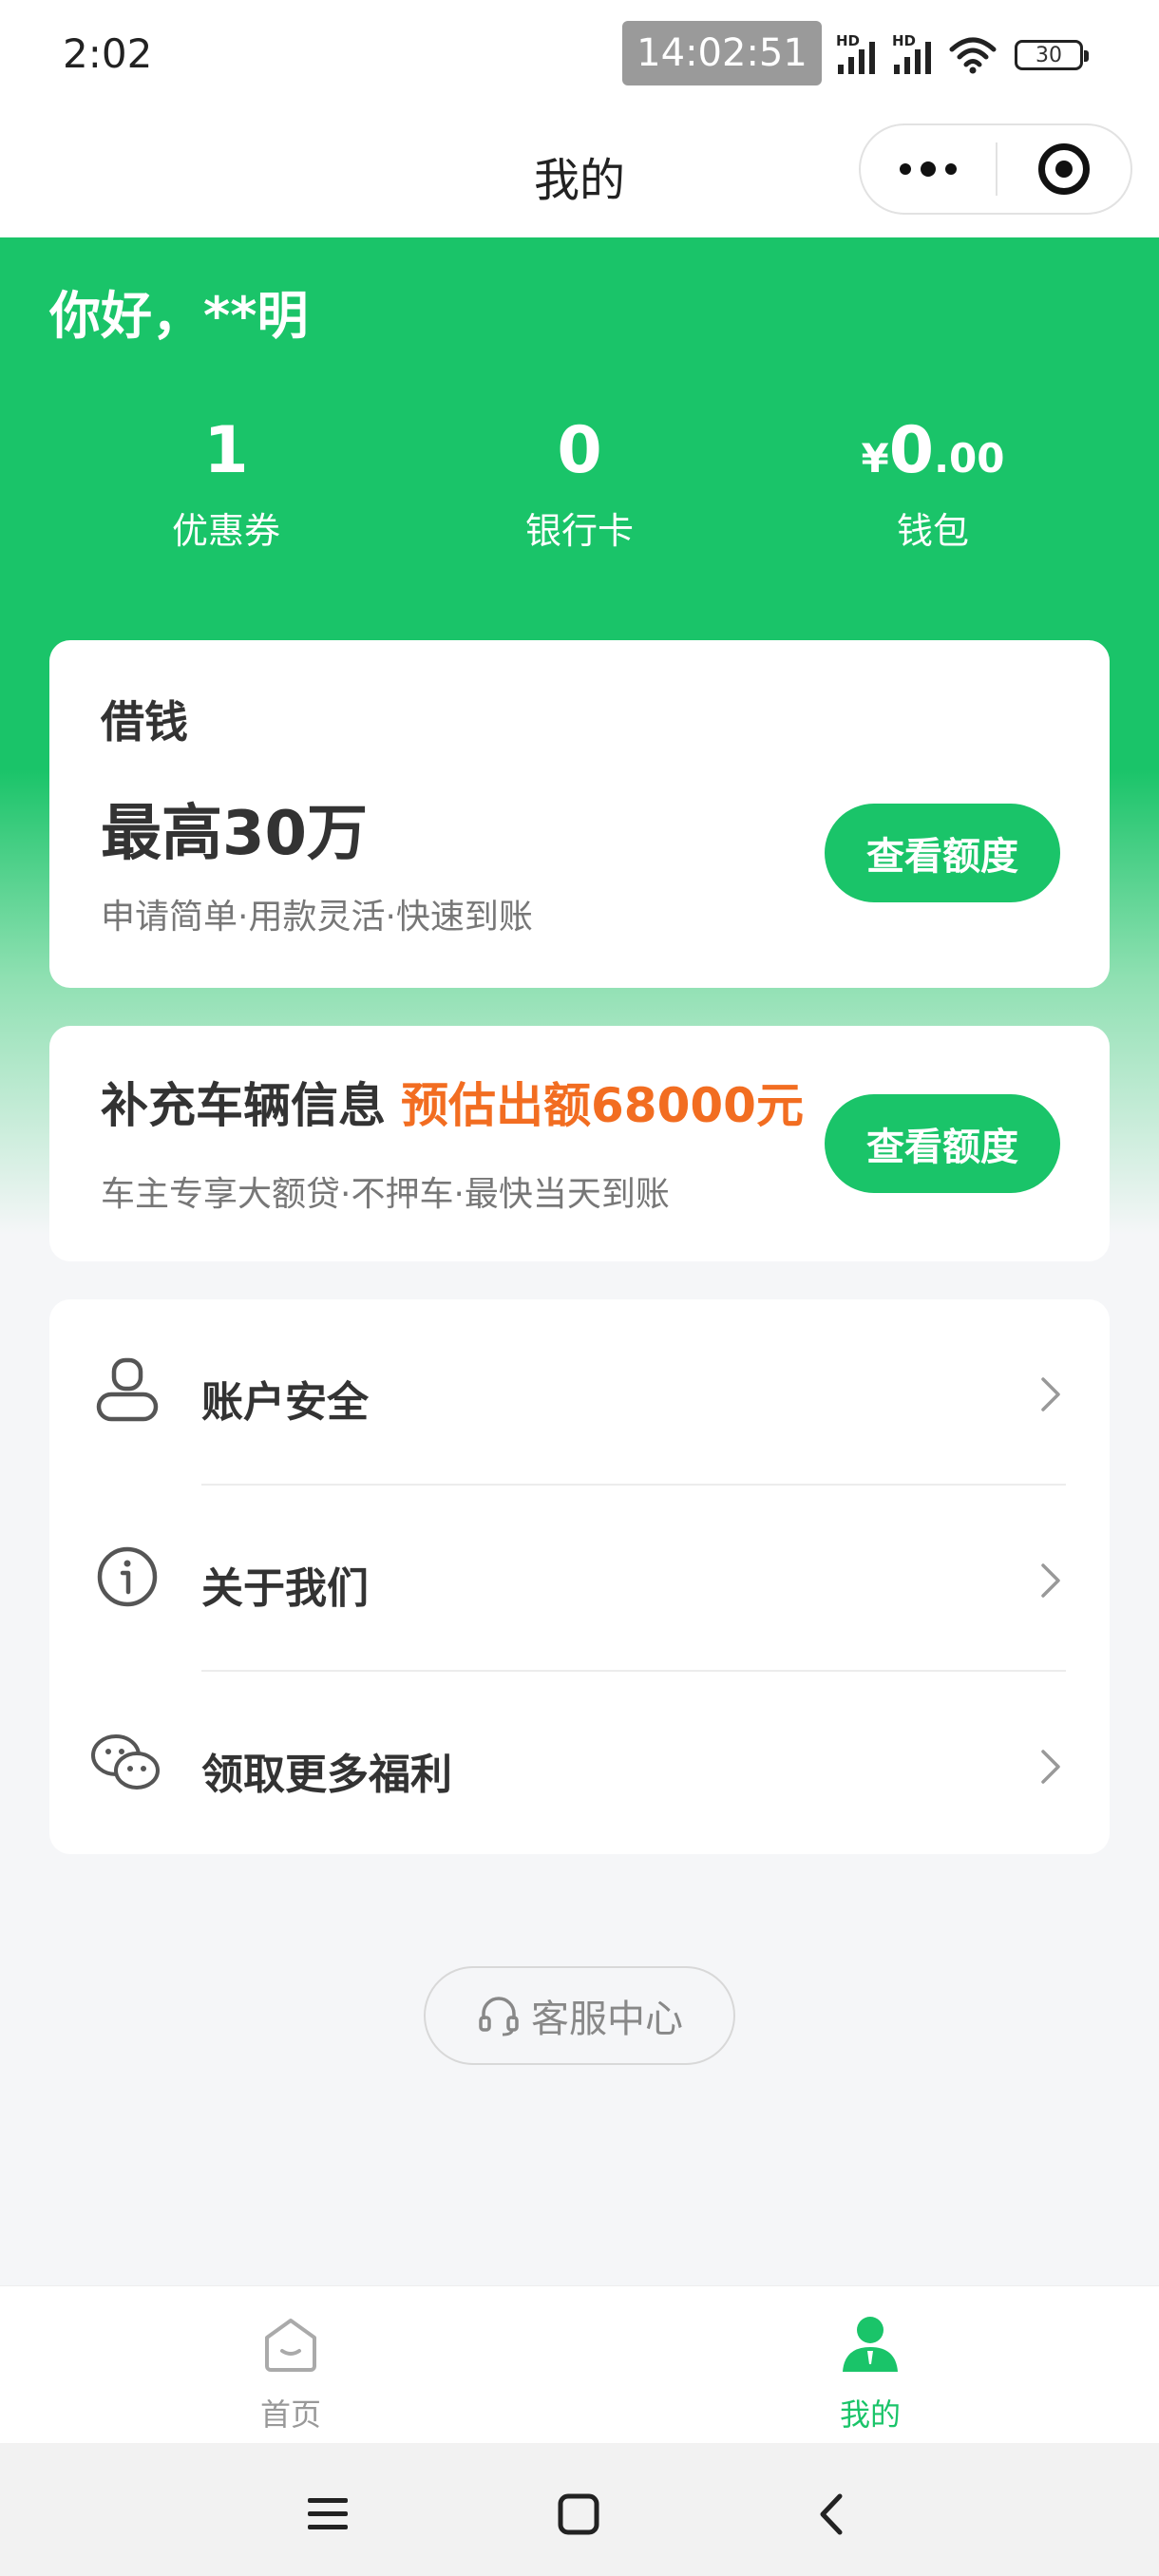 Image resolution: width=1159 pixels, height=2576 pixels. I want to click on recent-apps-button, so click(327, 2514).